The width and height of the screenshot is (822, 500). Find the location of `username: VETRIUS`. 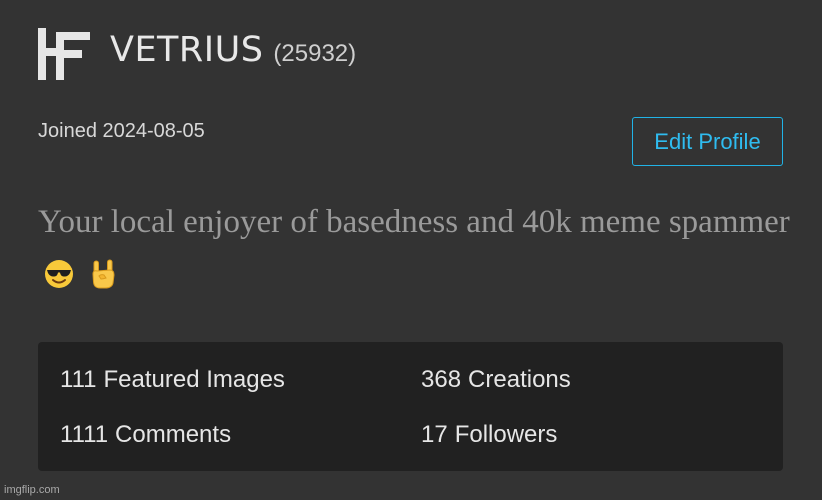

username: VETRIUS is located at coordinates (187, 50).